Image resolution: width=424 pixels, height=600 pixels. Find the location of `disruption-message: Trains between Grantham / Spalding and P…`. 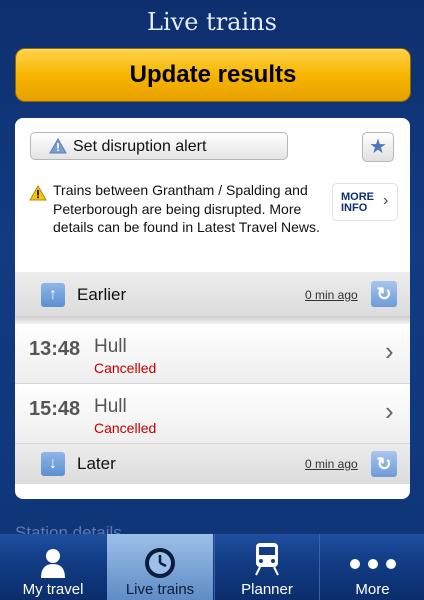

disruption-message: Trains between Grantham / Spalding and P… is located at coordinates (186, 208).